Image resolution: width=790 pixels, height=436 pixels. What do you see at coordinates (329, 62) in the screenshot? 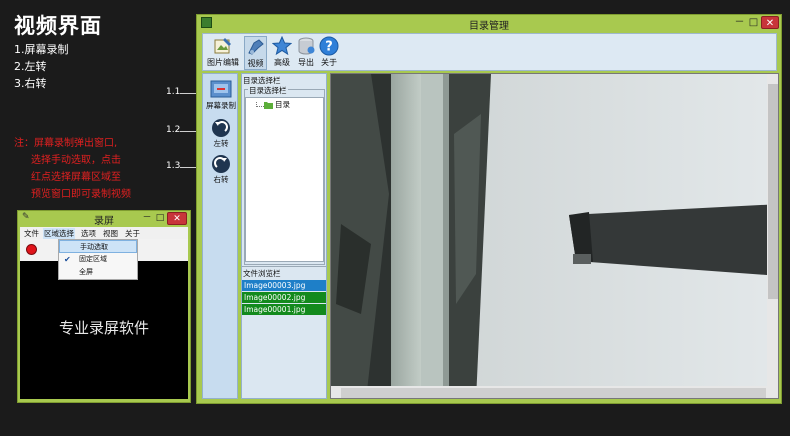
I see `toolbar-label: 关于` at bounding box center [329, 62].